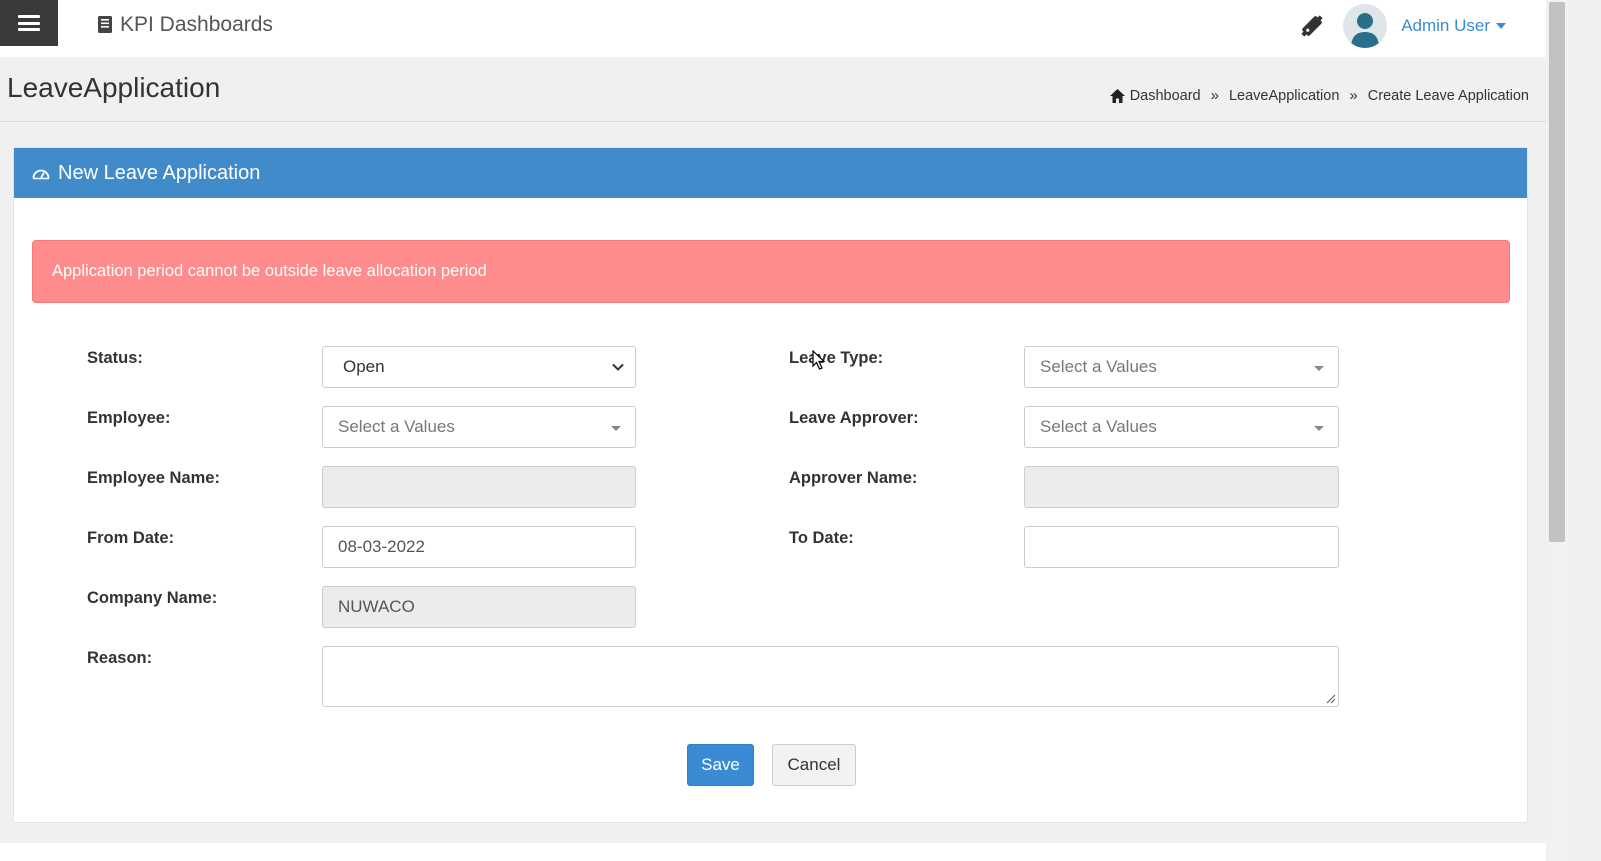 Image resolution: width=1601 pixels, height=861 pixels. I want to click on employee-placeholder: Select a Values, so click(396, 426).